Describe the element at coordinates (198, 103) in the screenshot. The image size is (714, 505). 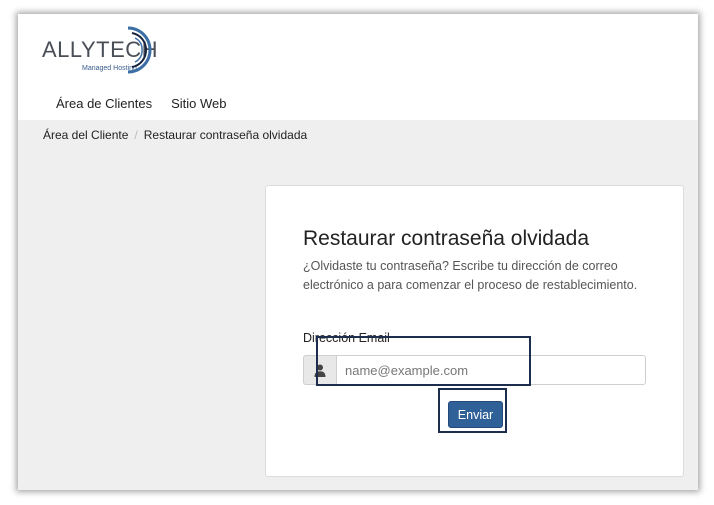
I see `nav-item-website: Sitio Web` at that location.